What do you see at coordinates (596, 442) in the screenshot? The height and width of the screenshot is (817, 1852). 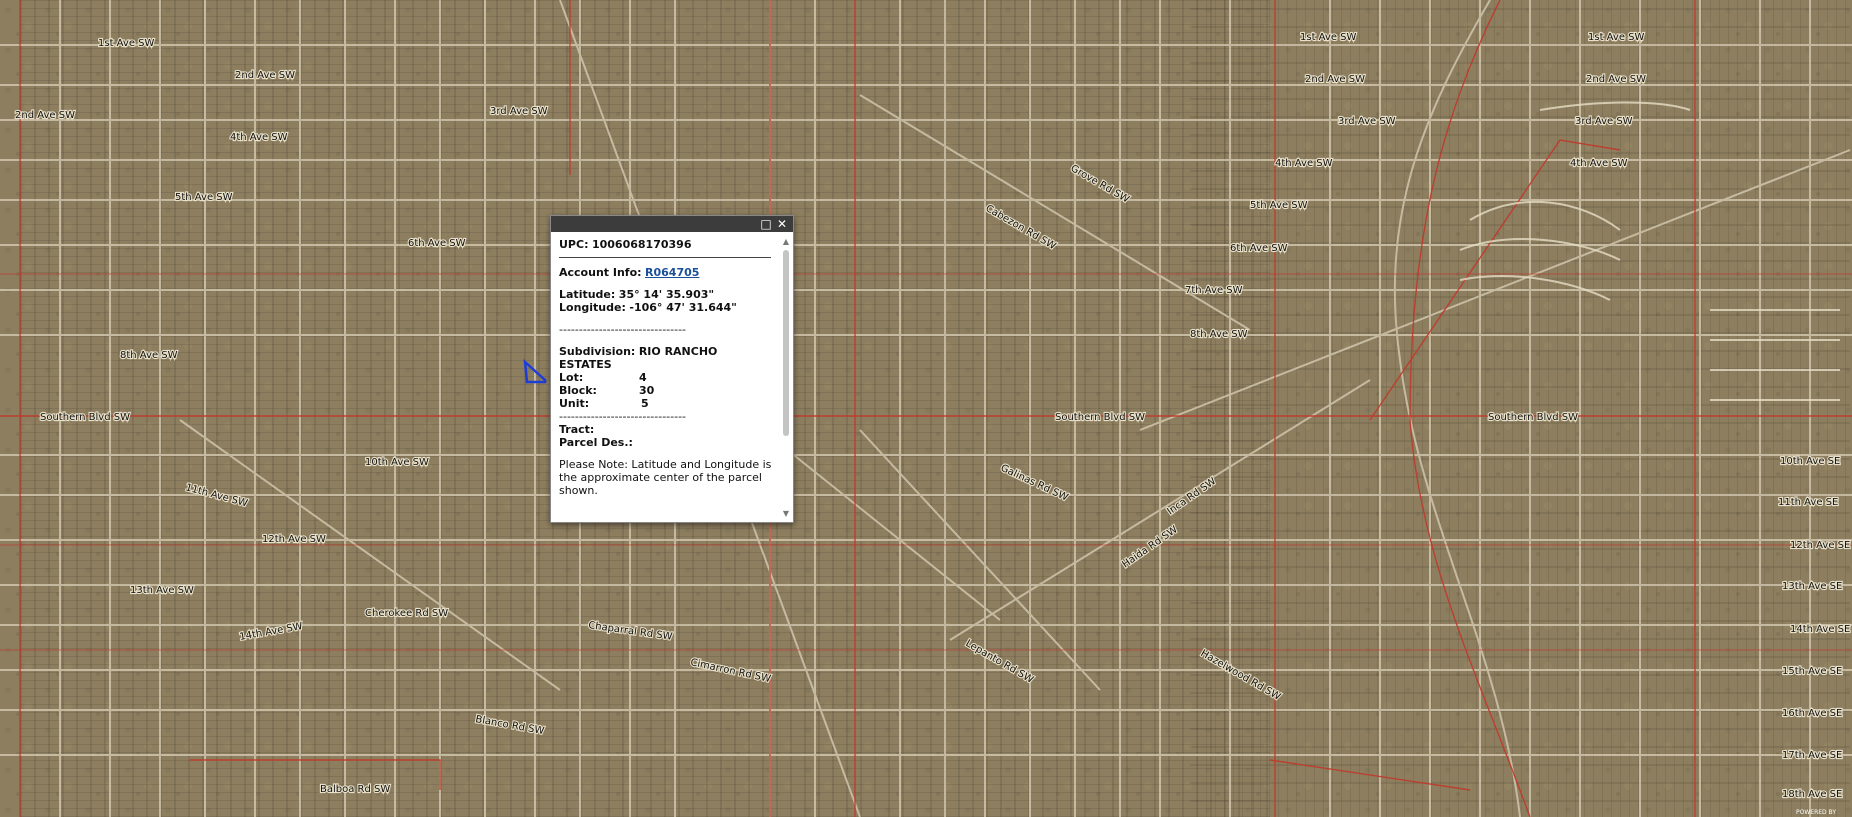 I see `parcel-des-label: Parcel Des.:` at bounding box center [596, 442].